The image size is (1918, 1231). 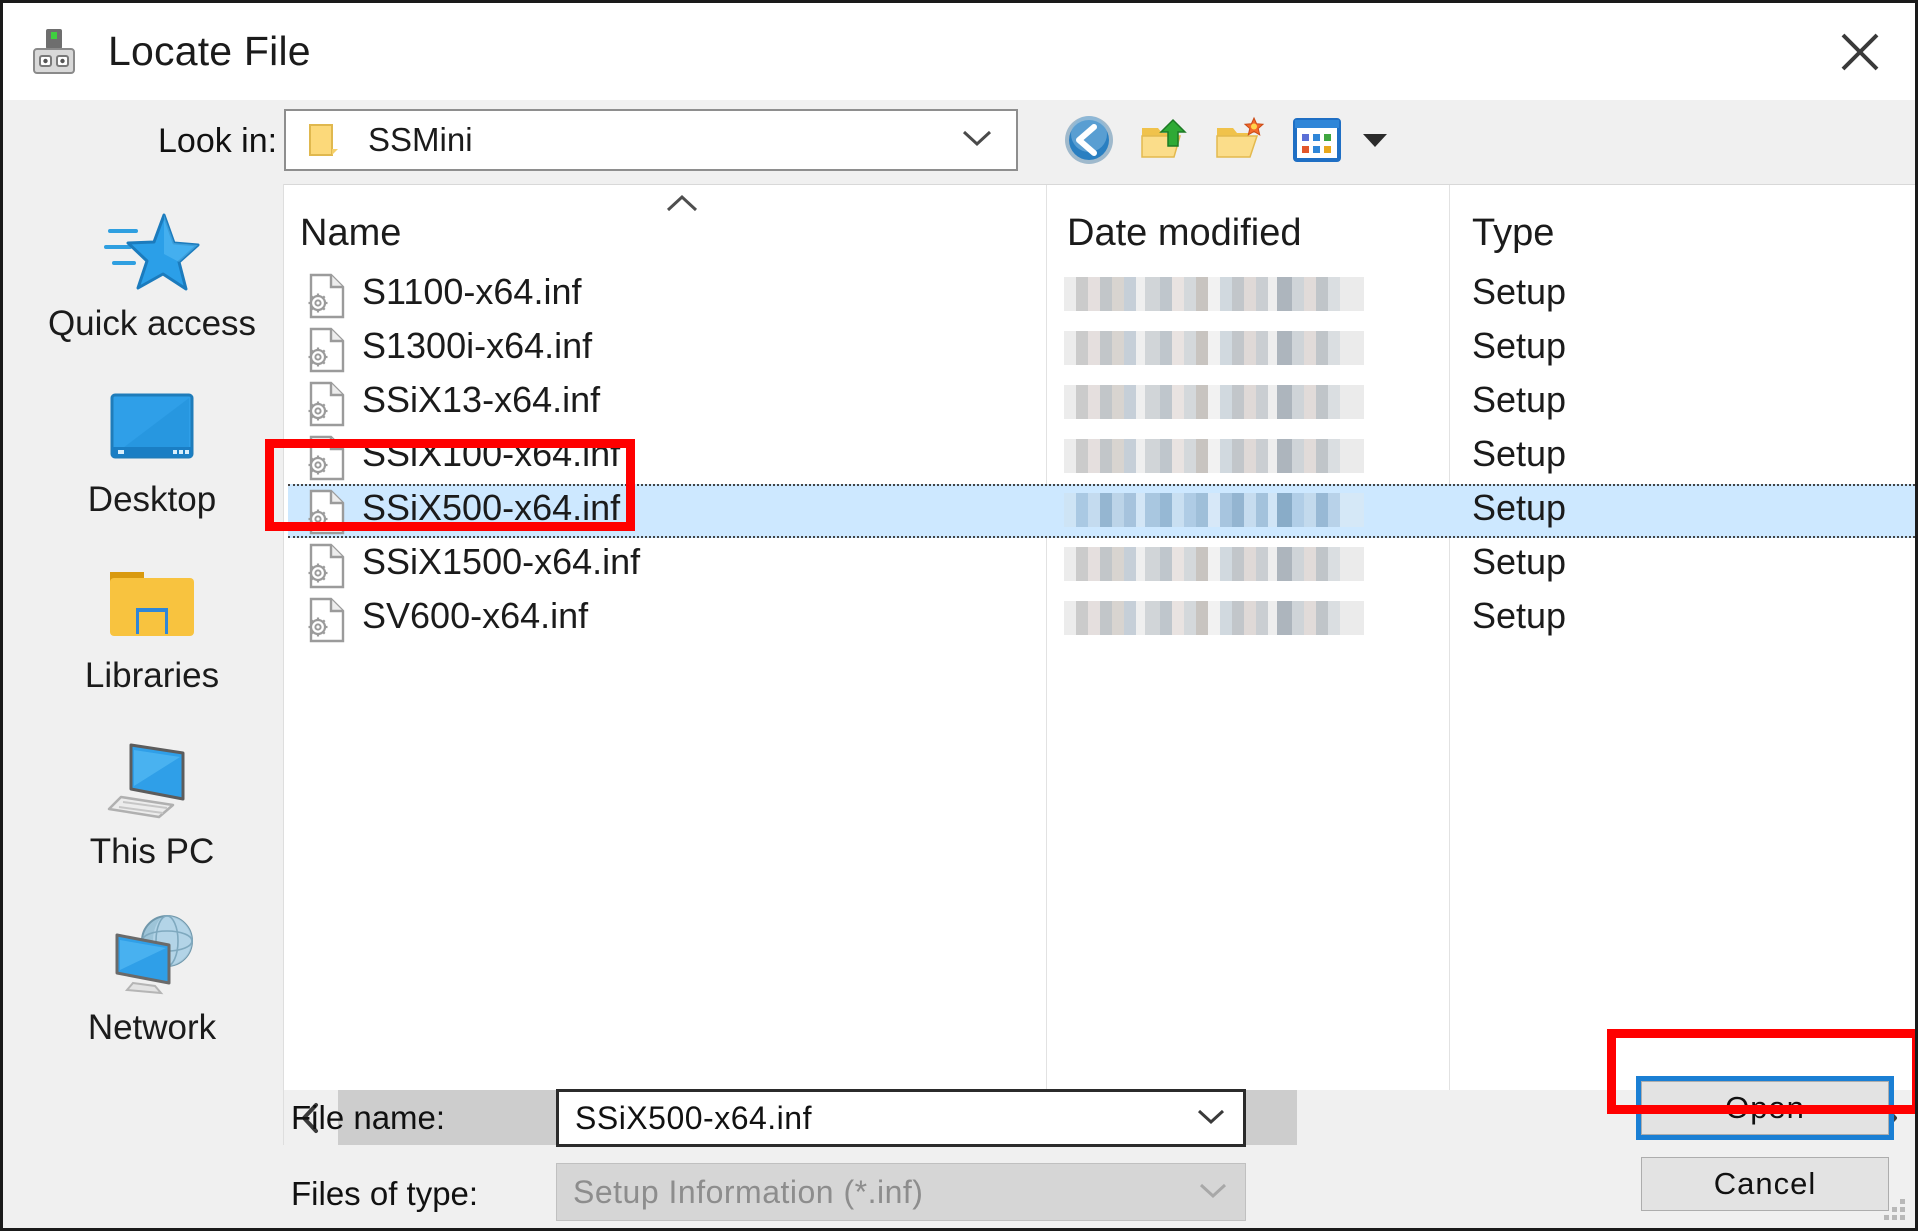 I want to click on file-name-cell: SSiX500-x64.inf, so click(x=491, y=507).